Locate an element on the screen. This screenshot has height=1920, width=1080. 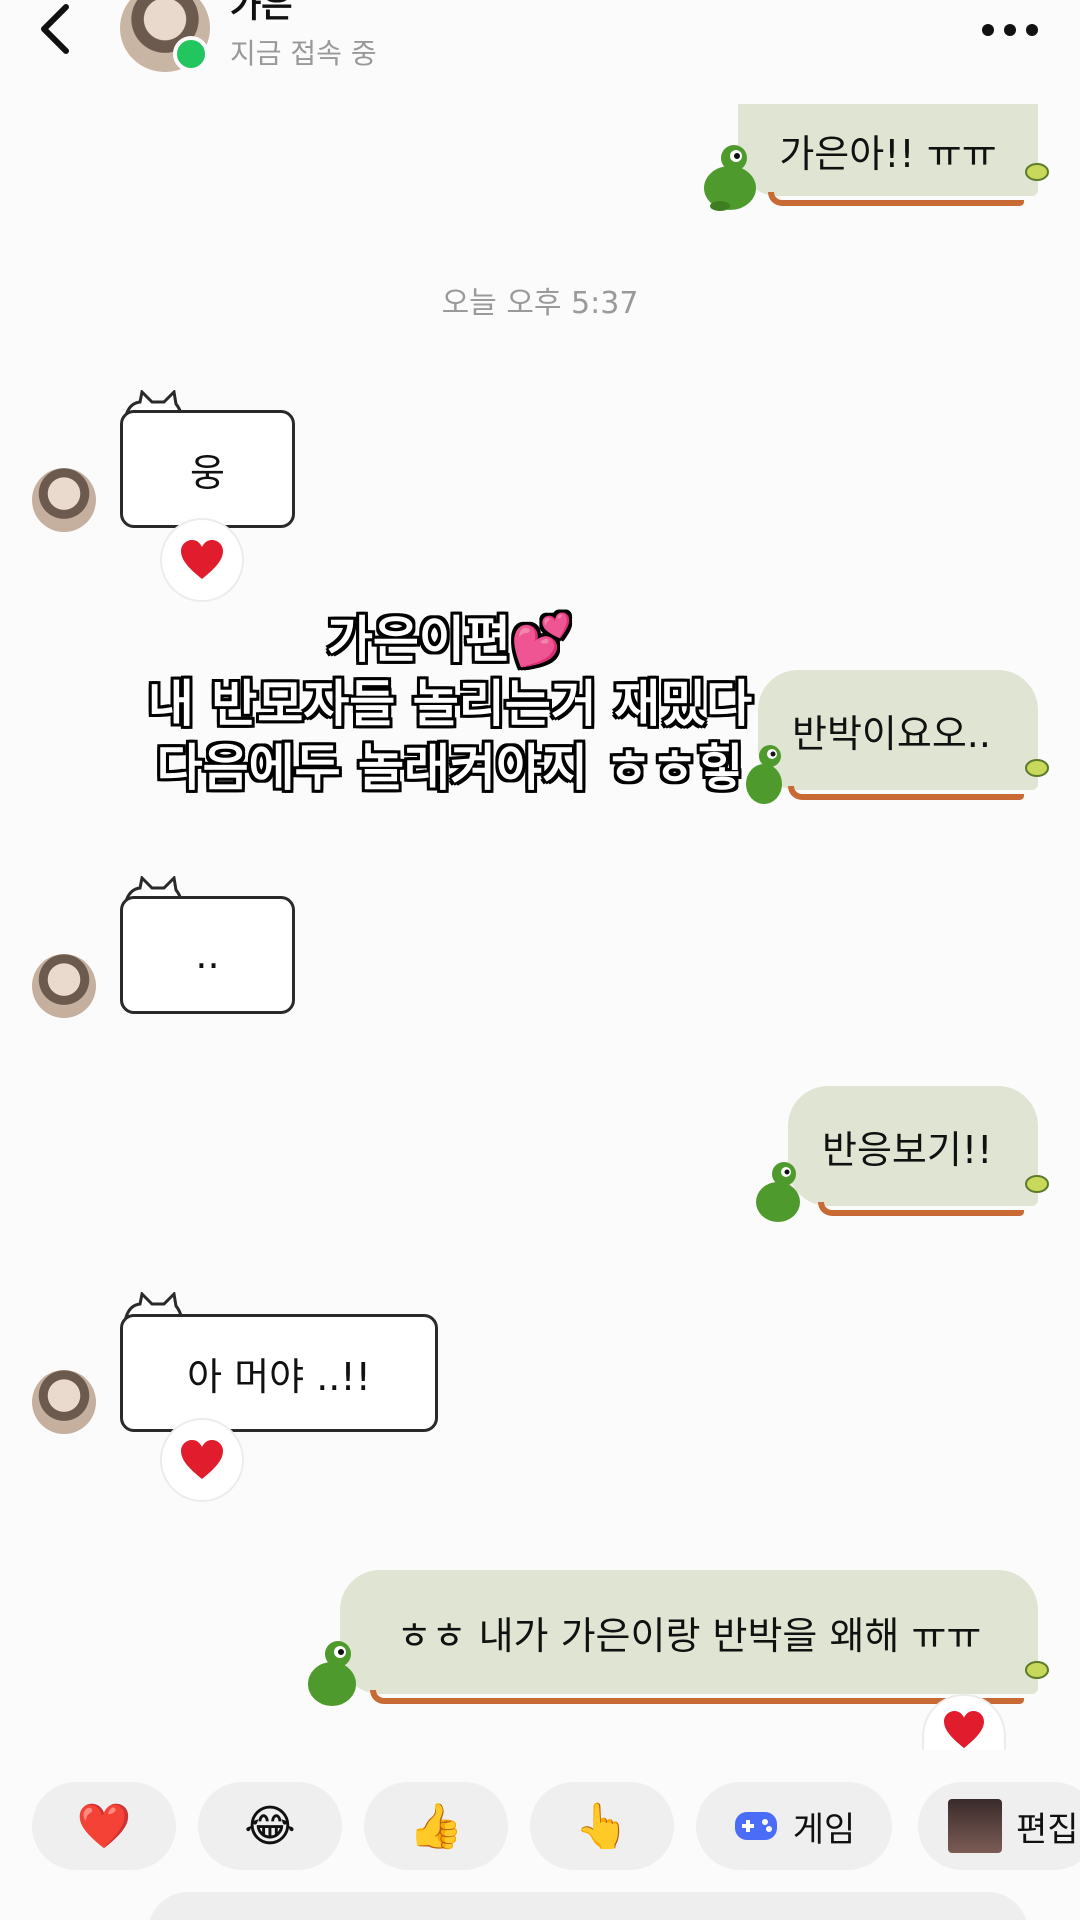
message-text: 가은아!! ㅠㅠ is located at coordinates (888, 153).